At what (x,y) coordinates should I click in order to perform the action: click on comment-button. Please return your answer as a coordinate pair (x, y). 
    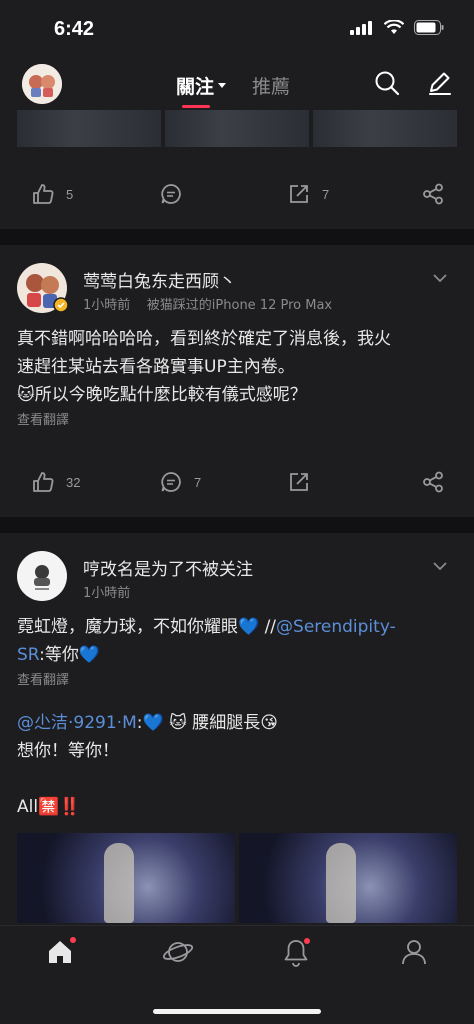
    Looking at the image, I should click on (224, 194).